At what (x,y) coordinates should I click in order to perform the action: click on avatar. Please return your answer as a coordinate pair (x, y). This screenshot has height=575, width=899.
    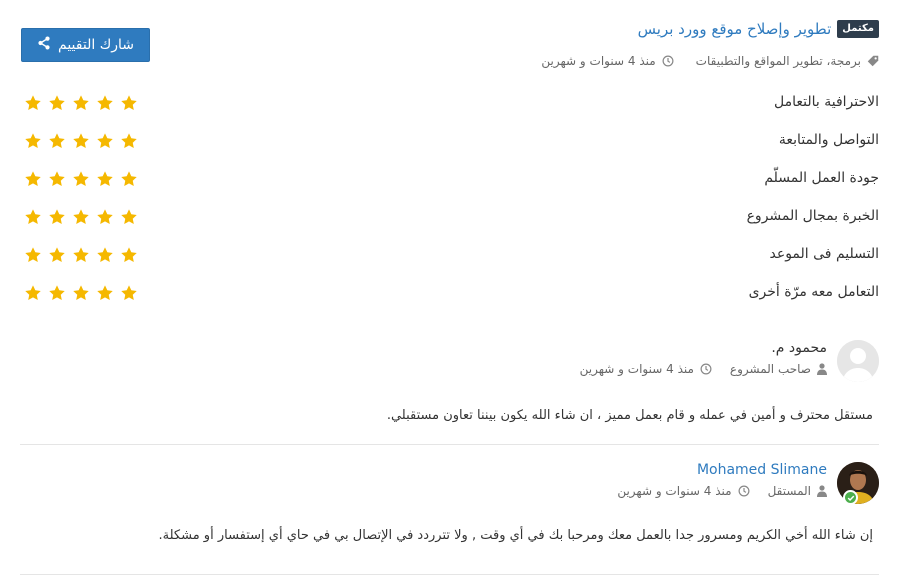
    Looking at the image, I should click on (858, 361).